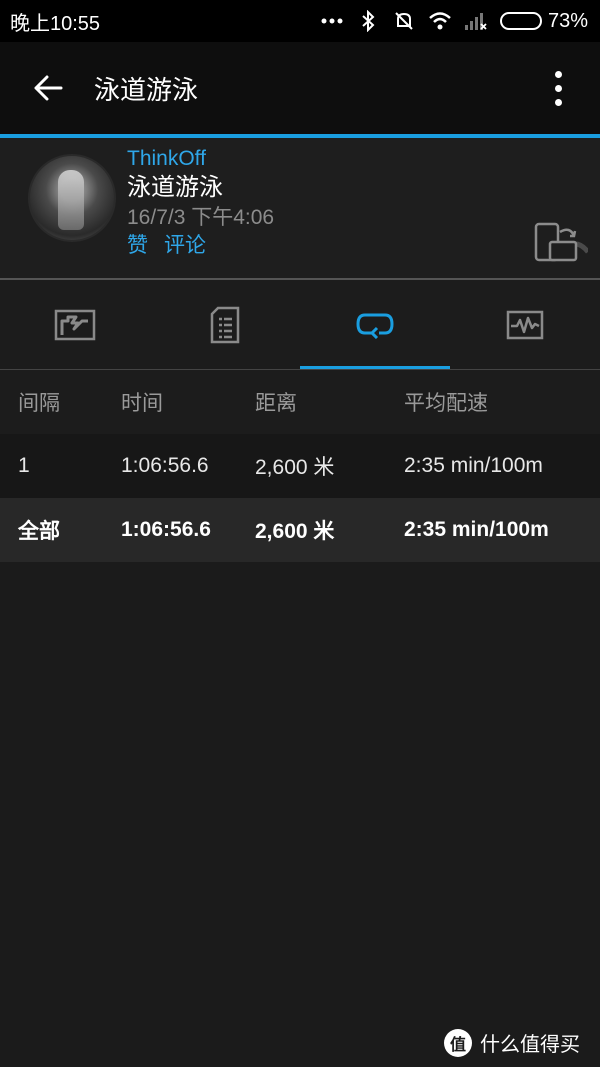 This screenshot has width=600, height=1067. Describe the element at coordinates (300, 208) in the screenshot. I see `activity-header: ThinkOff 泳道游泳 16/7/3 下午4:06 赞 评论` at that location.